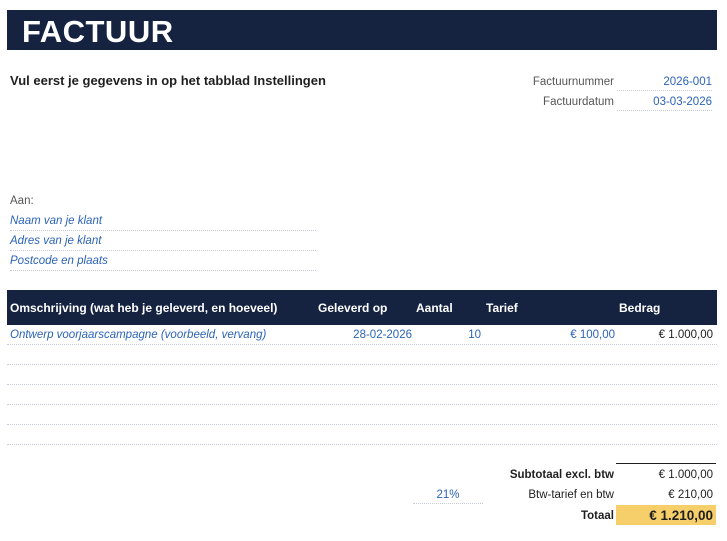 The height and width of the screenshot is (541, 727). I want to click on invoice-number-label: Factuurnummer, so click(573, 82).